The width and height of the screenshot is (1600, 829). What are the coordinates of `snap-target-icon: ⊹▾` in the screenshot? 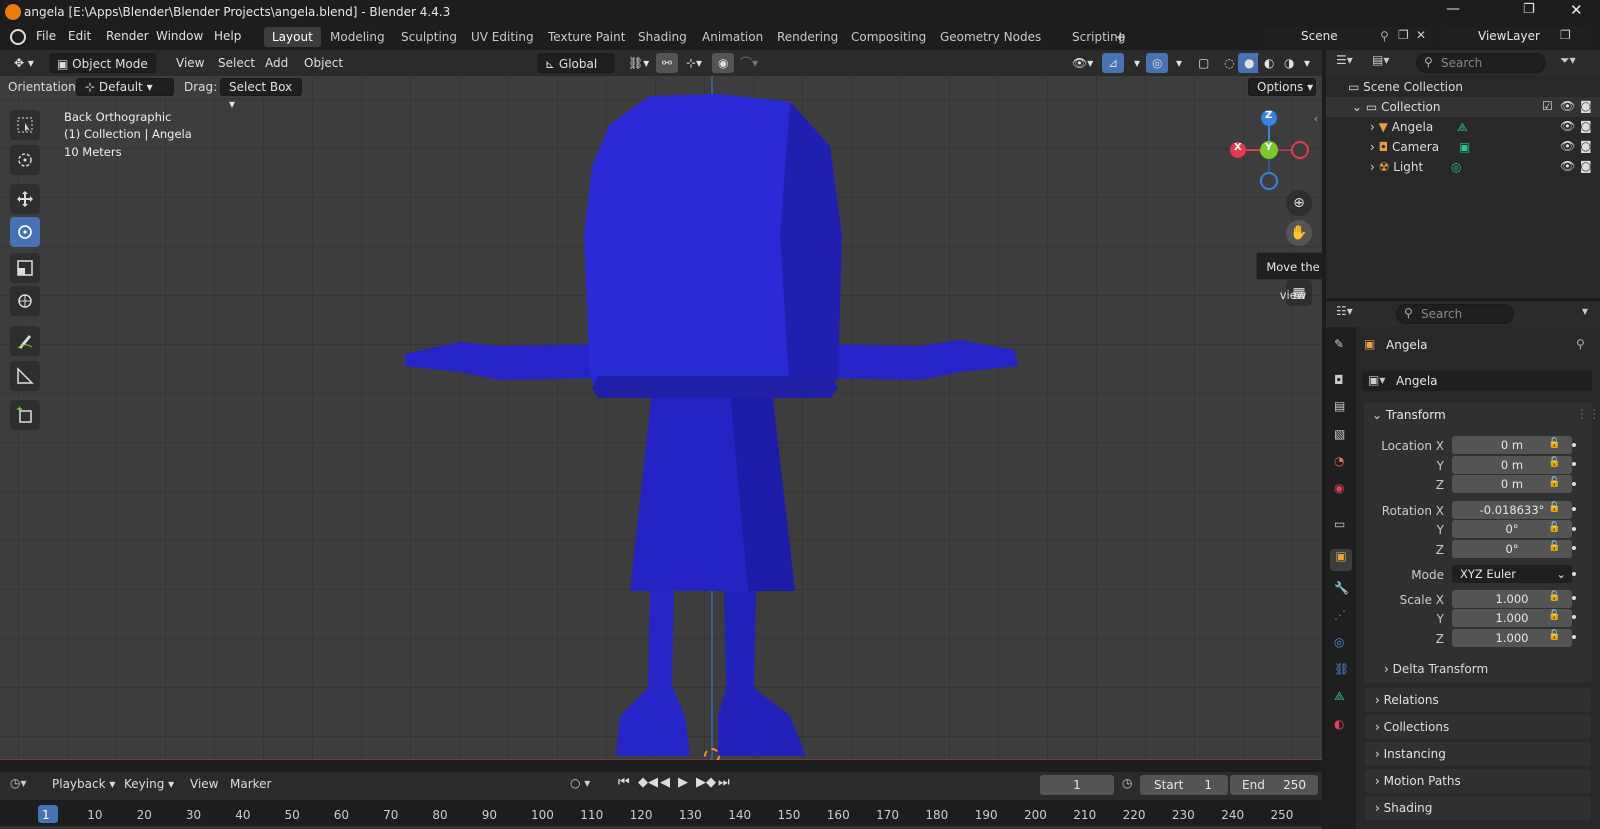 It's located at (694, 63).